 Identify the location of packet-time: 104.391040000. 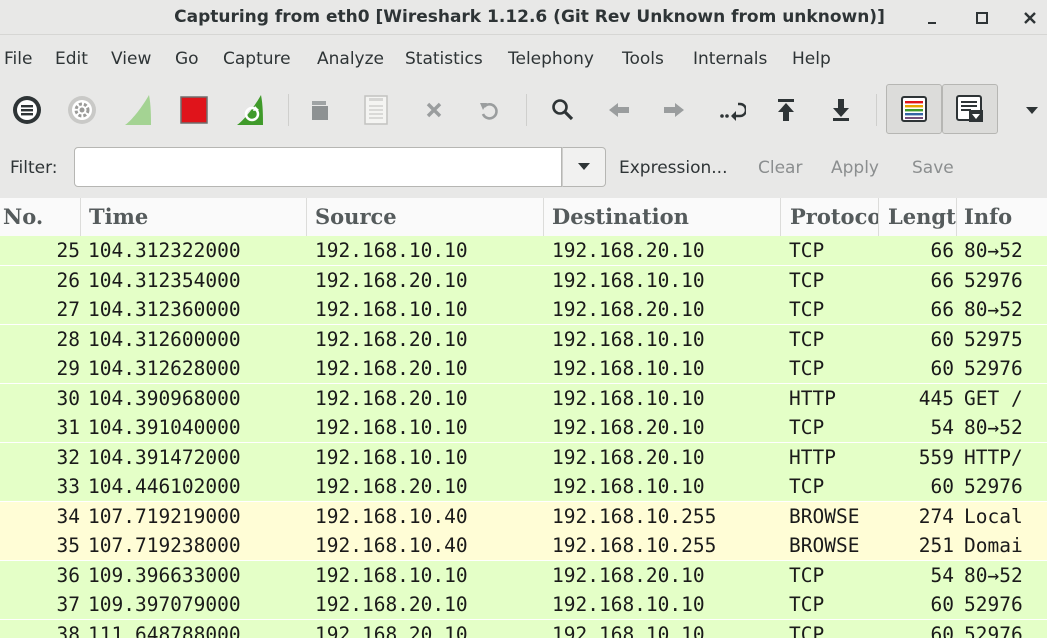
(164, 427).